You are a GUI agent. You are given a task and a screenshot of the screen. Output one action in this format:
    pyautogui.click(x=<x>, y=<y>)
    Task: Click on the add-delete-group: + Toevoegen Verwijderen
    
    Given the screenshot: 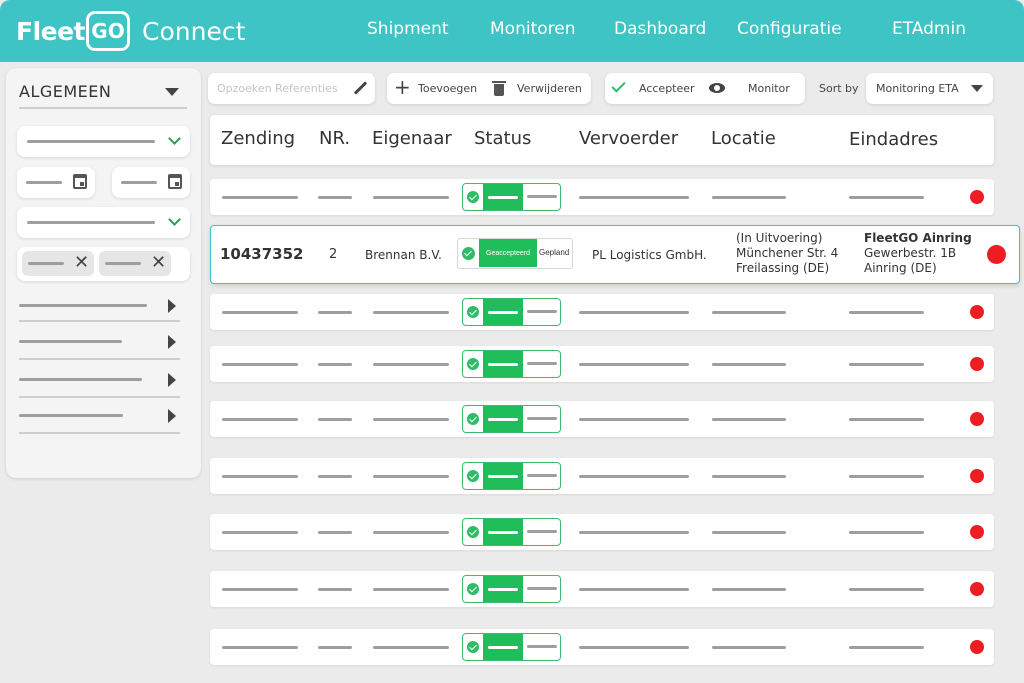 What is the action you would take?
    pyautogui.click(x=489, y=88)
    